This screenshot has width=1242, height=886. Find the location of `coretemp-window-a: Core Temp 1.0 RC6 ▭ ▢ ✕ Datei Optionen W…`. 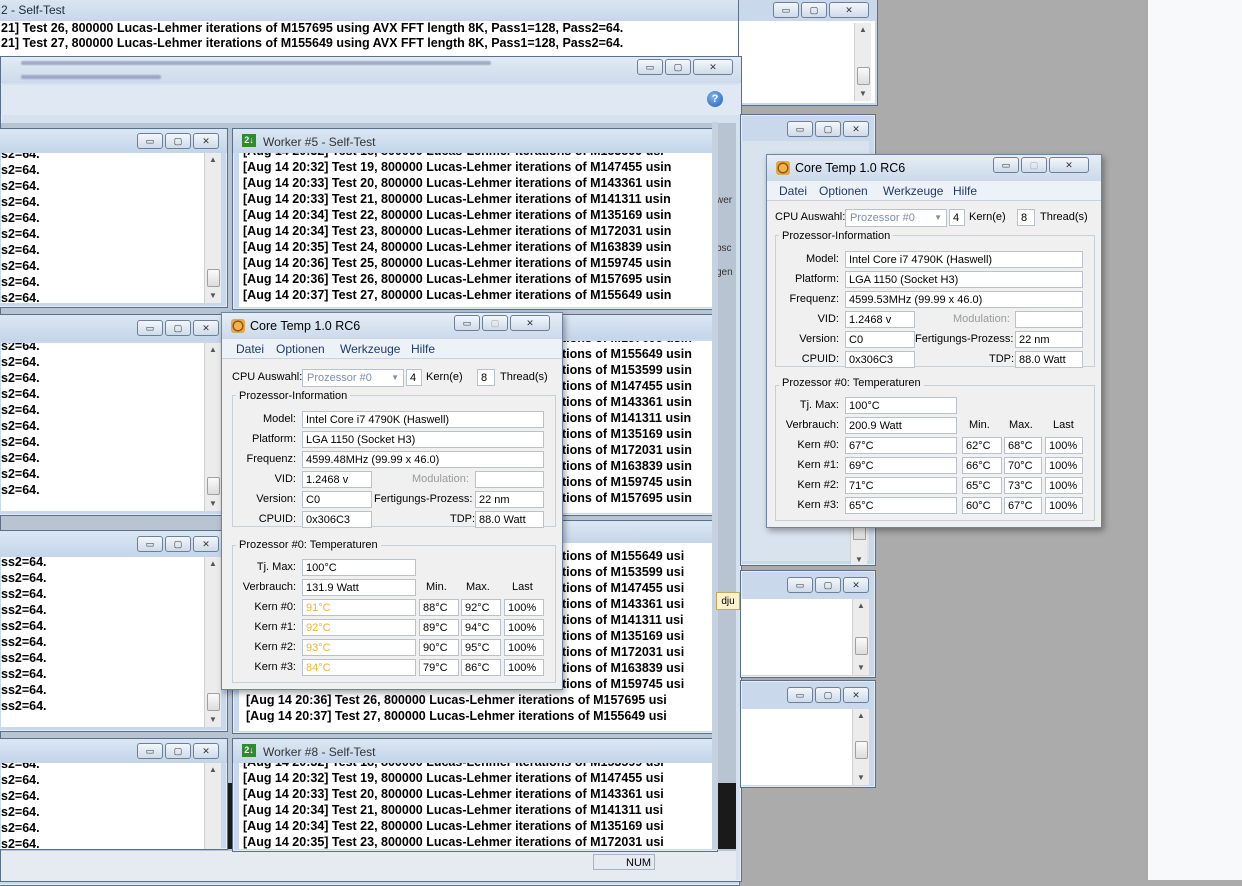

coretemp-window-a: Core Temp 1.0 RC6 ▭ ▢ ✕ Datei Optionen W… is located at coordinates (392, 501).